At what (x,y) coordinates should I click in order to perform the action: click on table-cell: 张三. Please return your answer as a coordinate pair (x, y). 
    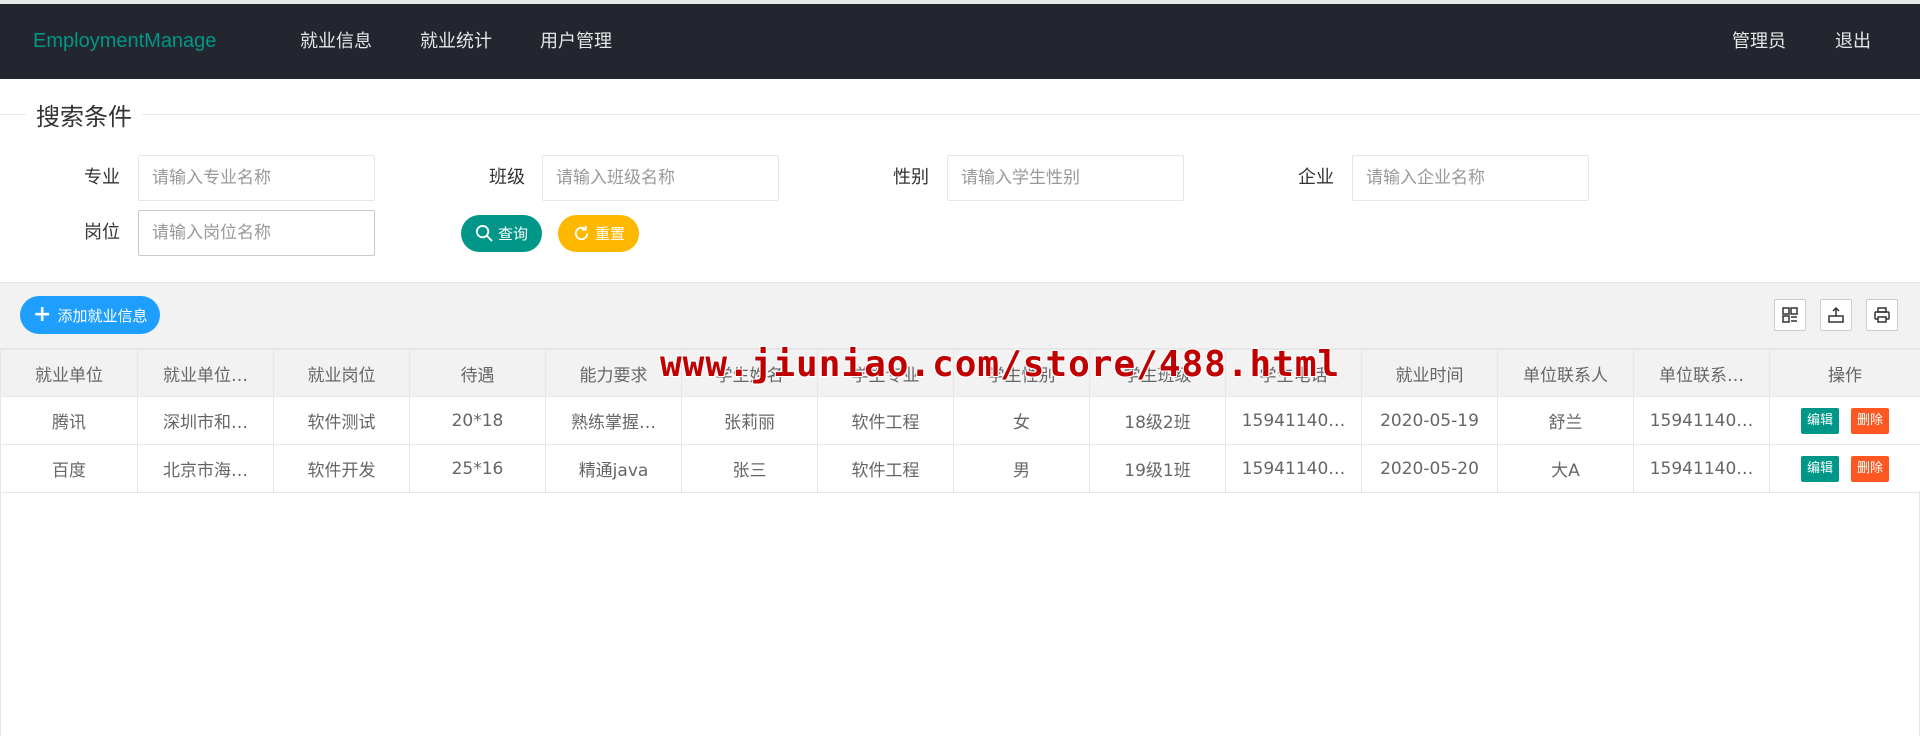
    Looking at the image, I should click on (749, 468).